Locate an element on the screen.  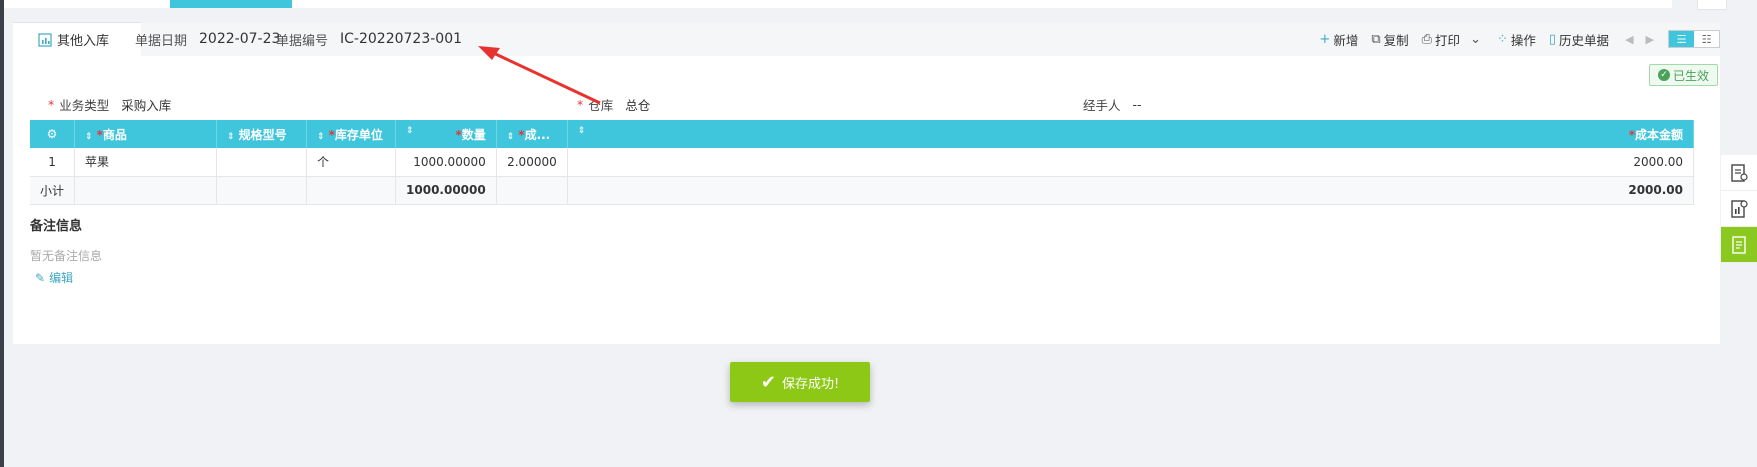
checklist-icon is located at coordinates (1739, 244).